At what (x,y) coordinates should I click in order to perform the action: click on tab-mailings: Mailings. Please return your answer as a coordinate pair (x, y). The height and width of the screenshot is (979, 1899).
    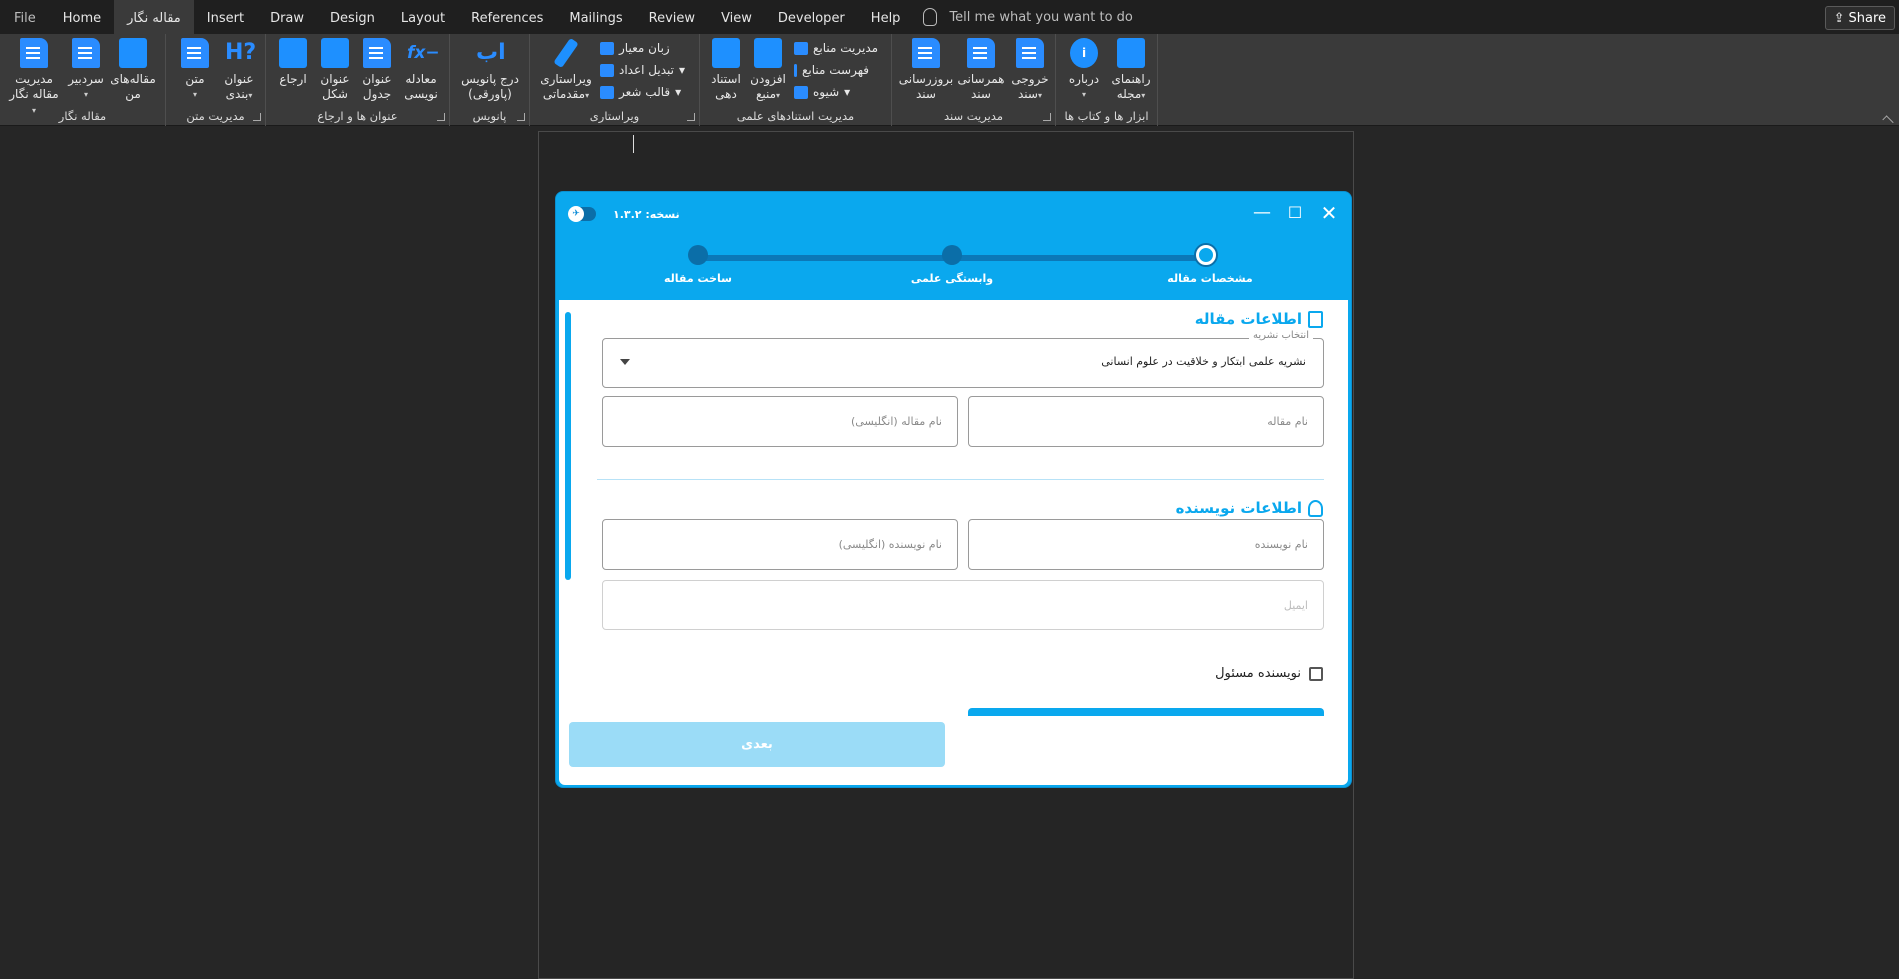
    Looking at the image, I should click on (595, 17).